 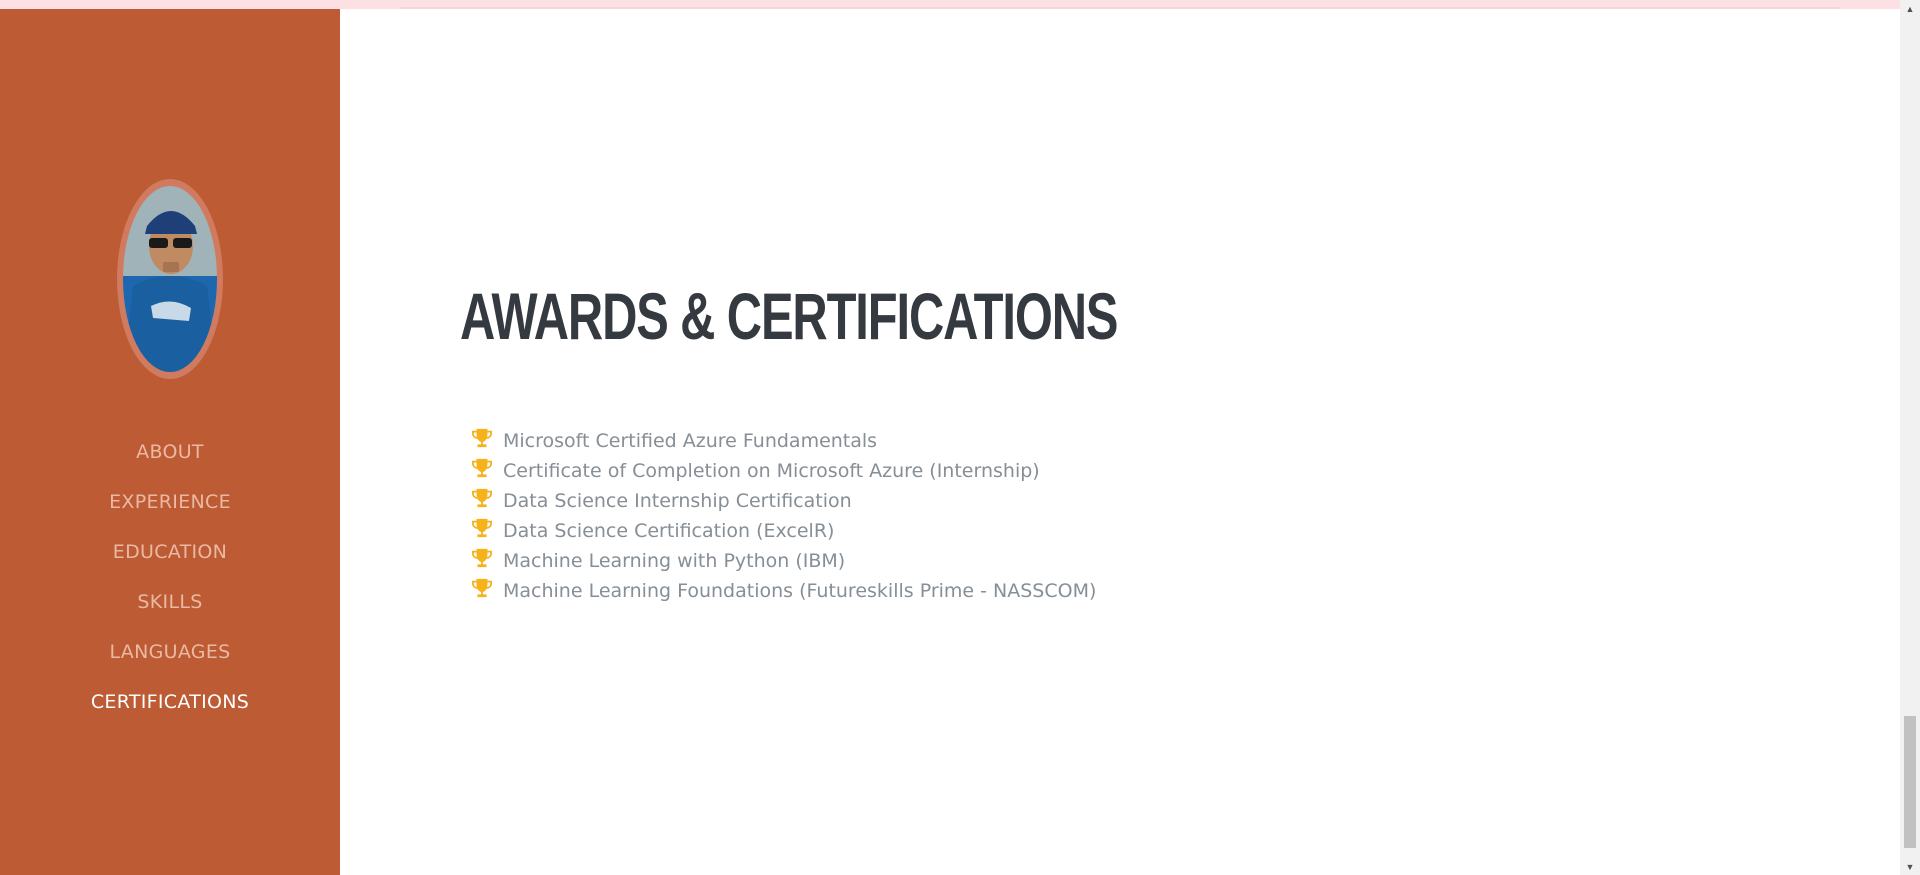 What do you see at coordinates (1910, 866) in the screenshot?
I see `scroll-down-arrow-icon: ▼` at bounding box center [1910, 866].